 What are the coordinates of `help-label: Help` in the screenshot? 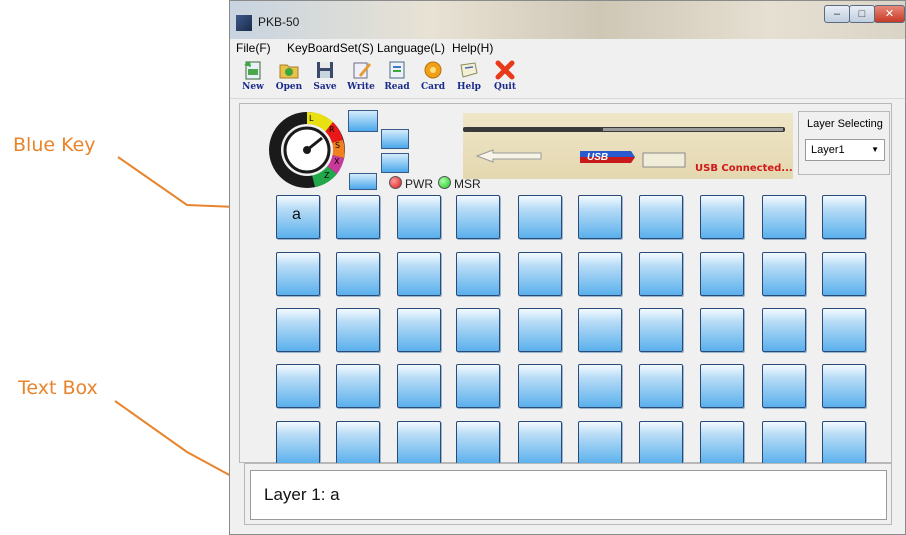 It's located at (469, 87).